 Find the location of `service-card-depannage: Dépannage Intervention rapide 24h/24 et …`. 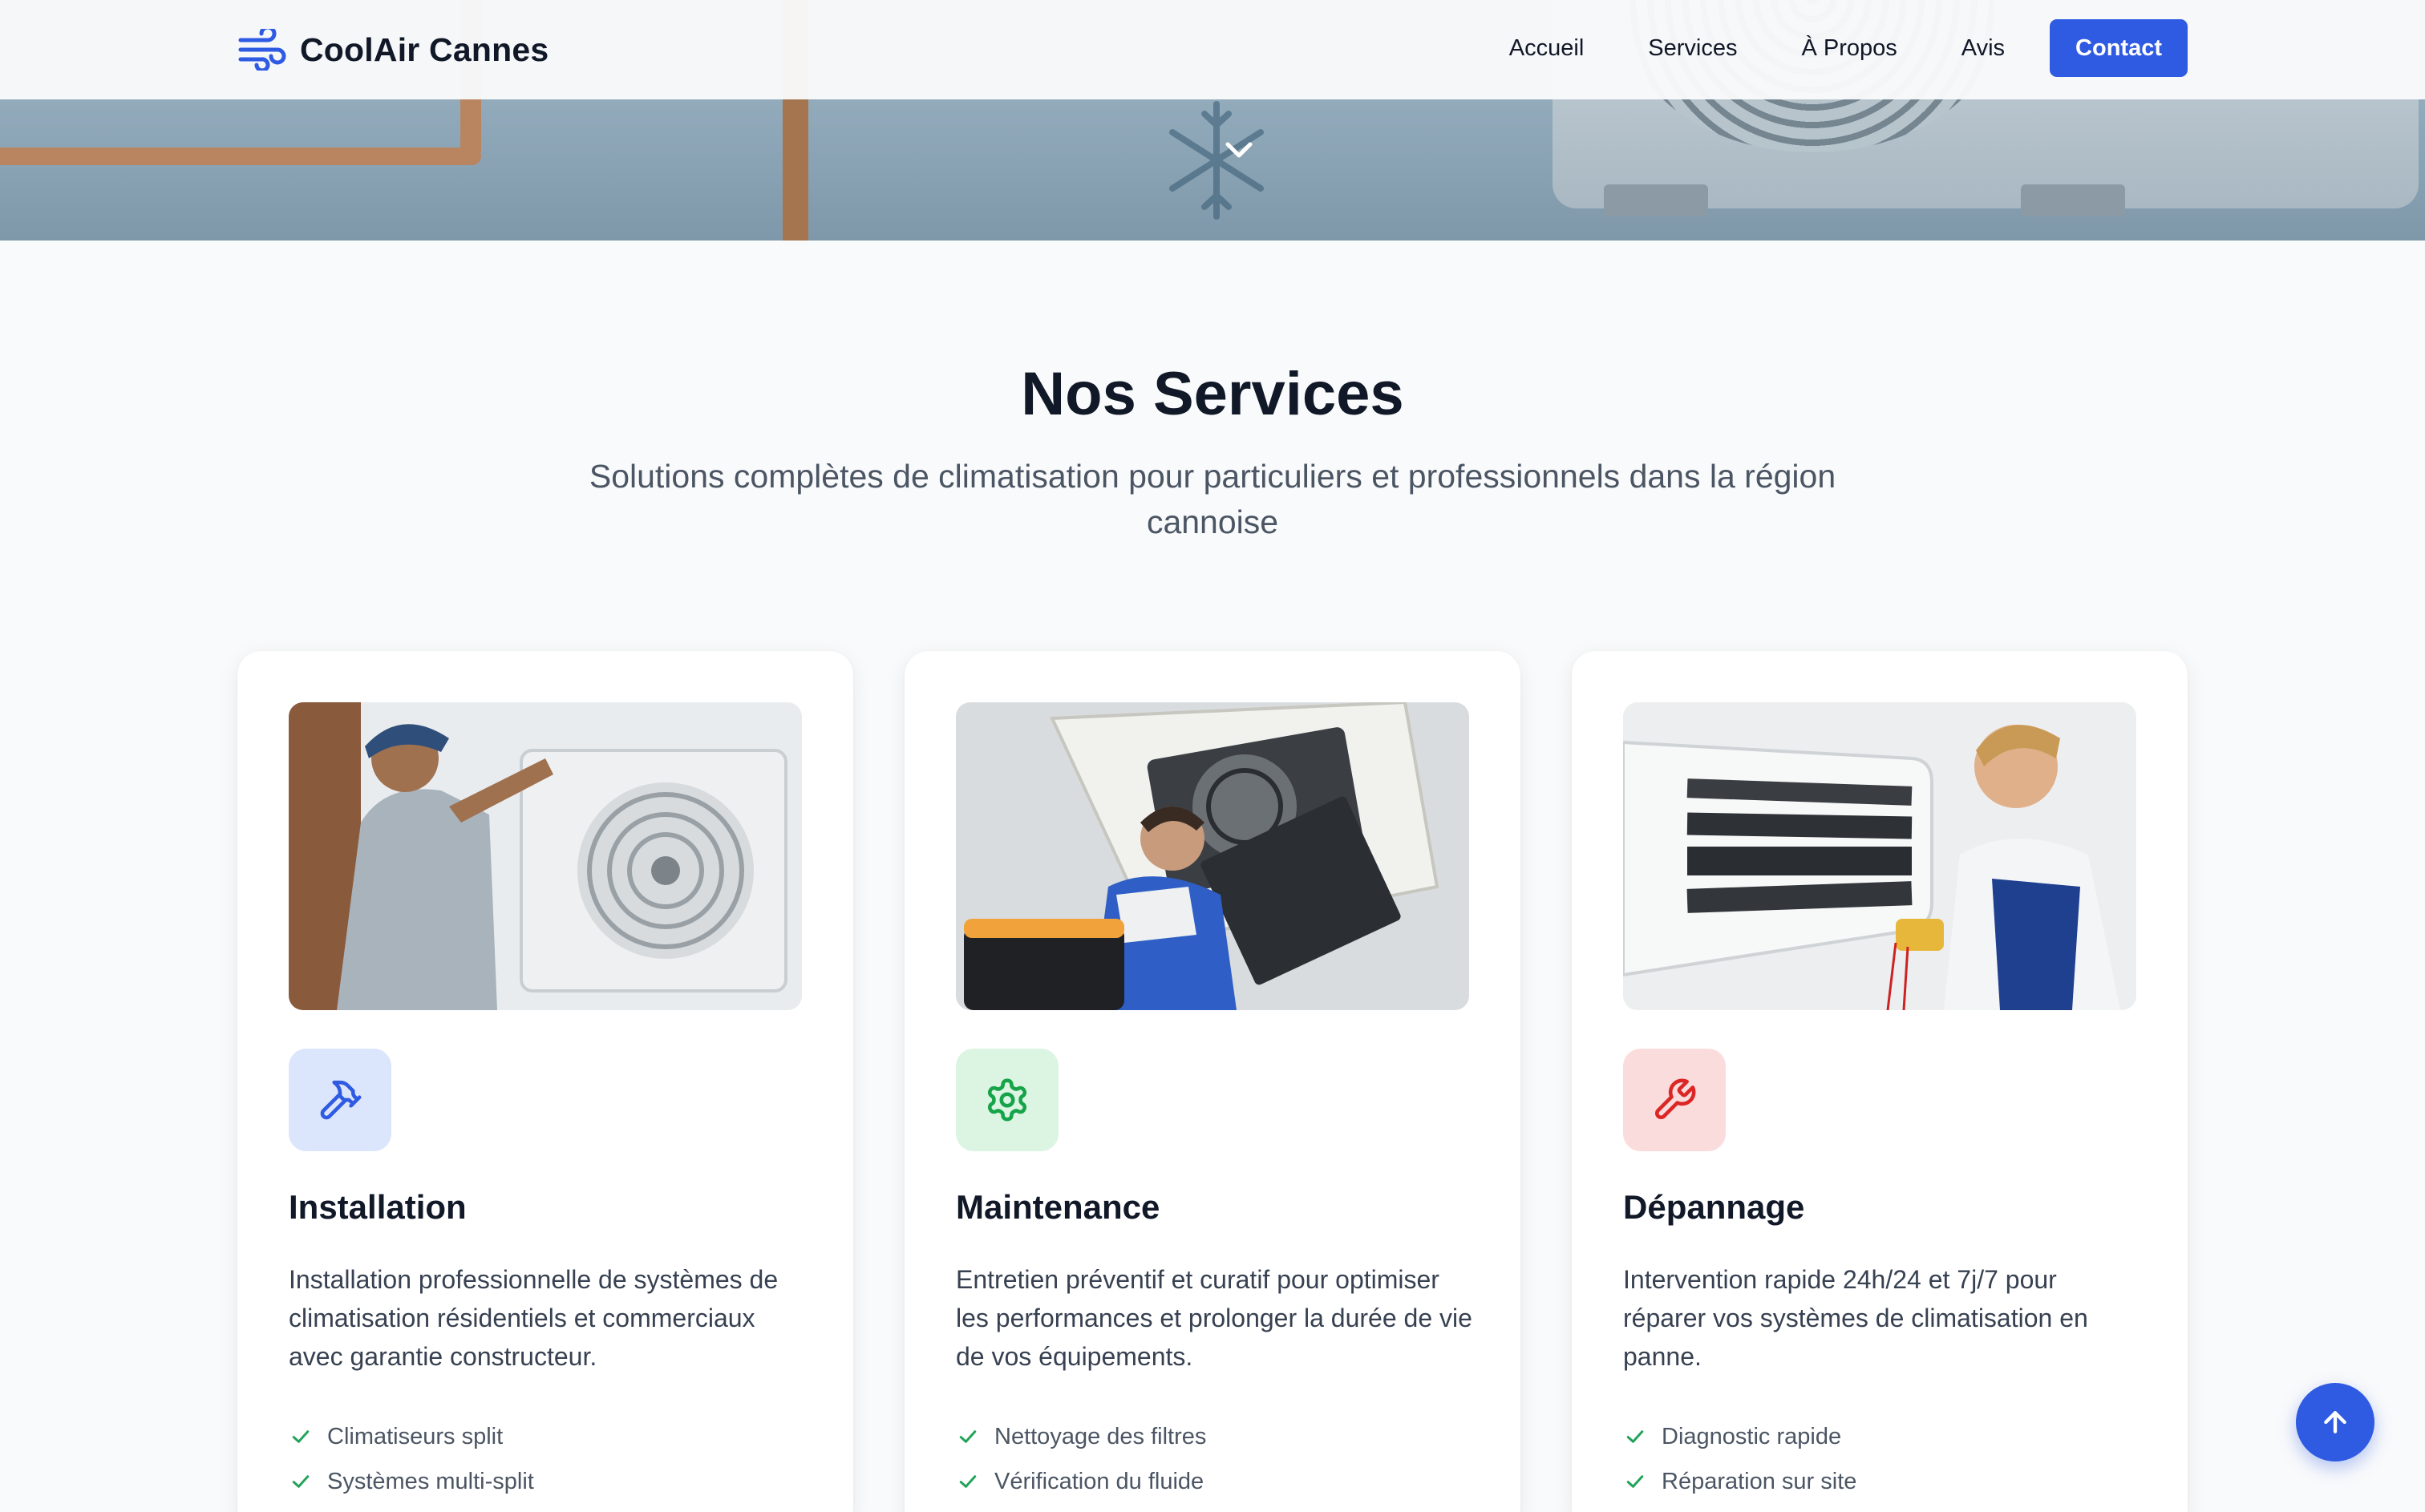

service-card-depannage: Dépannage Intervention rapide 24h/24 et … is located at coordinates (1880, 1081).